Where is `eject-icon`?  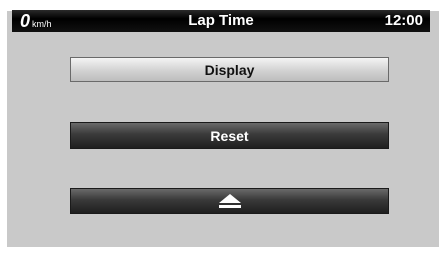 eject-icon is located at coordinates (229, 201).